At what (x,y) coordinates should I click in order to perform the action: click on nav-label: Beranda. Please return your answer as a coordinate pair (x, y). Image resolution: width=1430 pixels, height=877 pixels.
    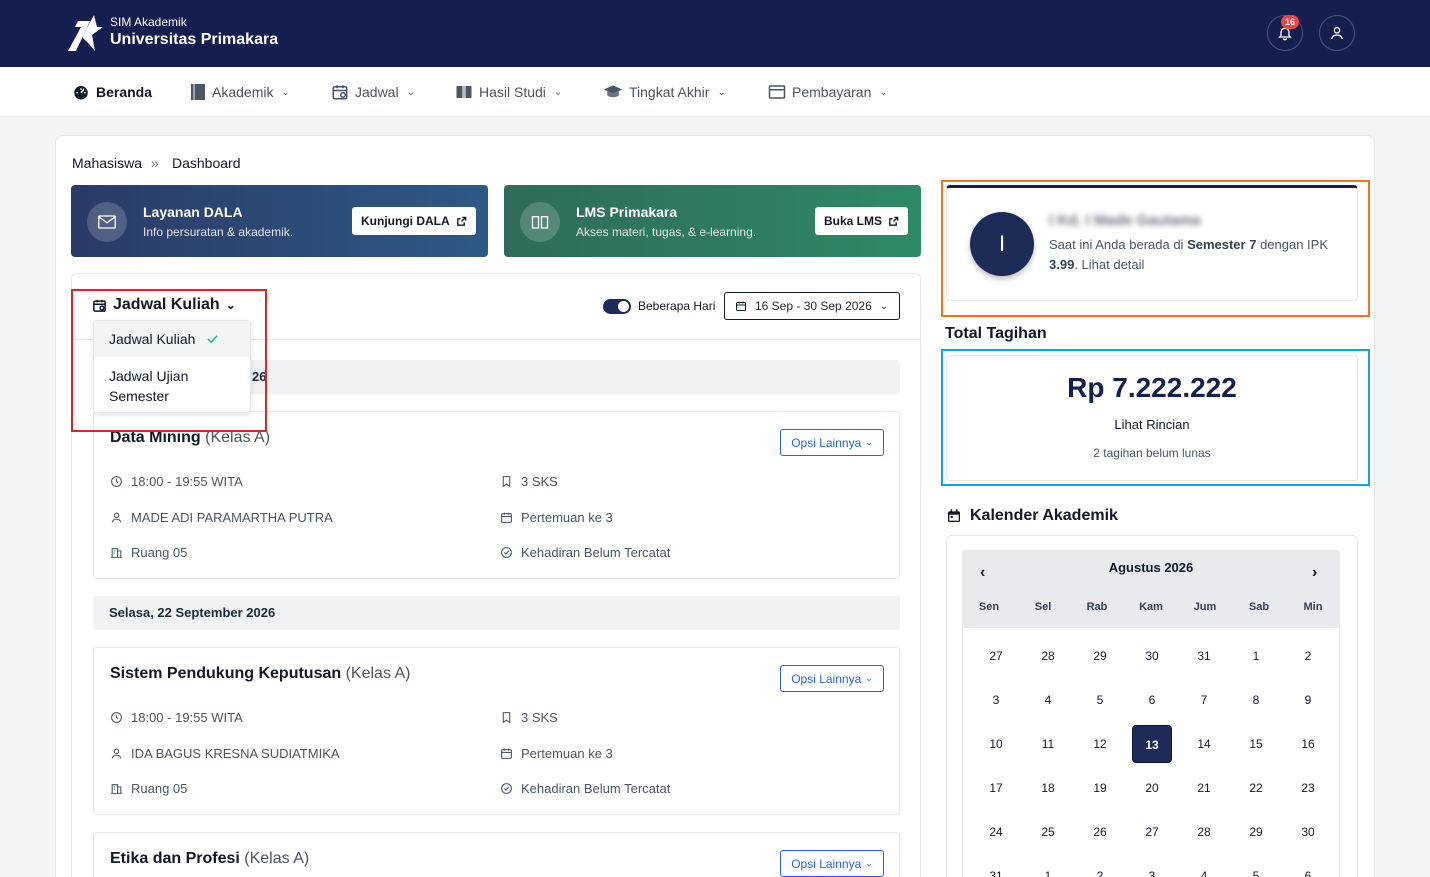
    Looking at the image, I should click on (124, 92).